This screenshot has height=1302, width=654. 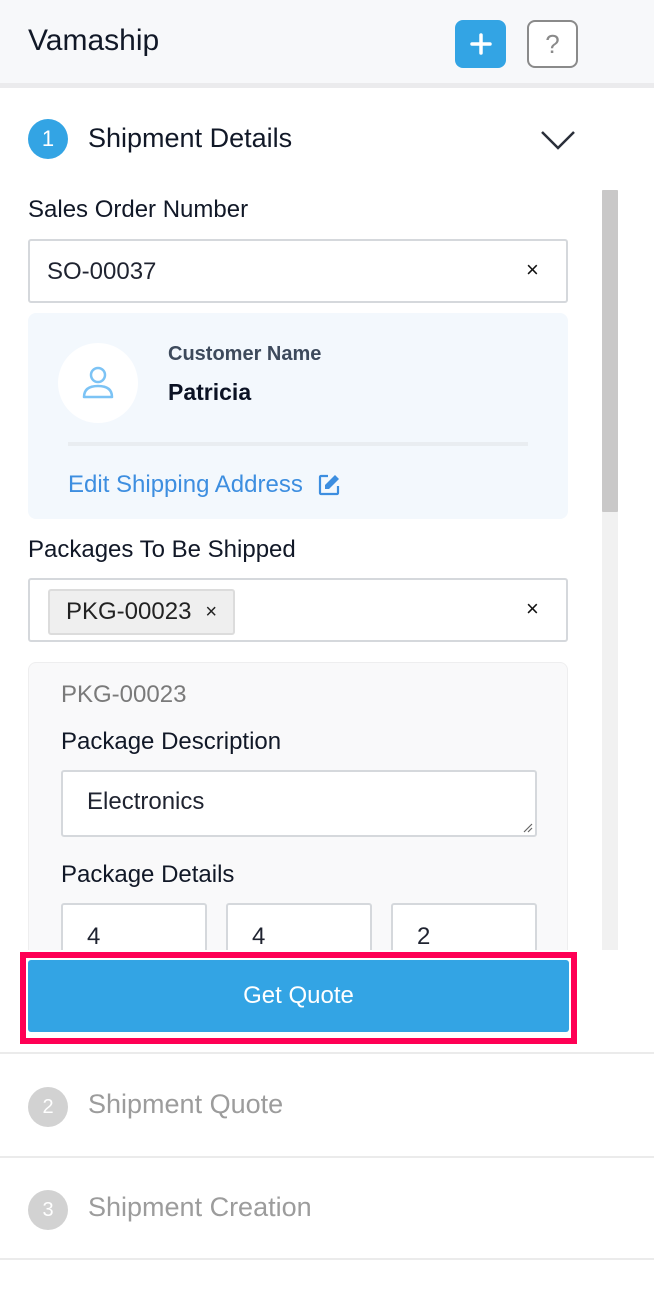 I want to click on edit-shipping-address-link: Edit Shipping Address, so click(x=204, y=485).